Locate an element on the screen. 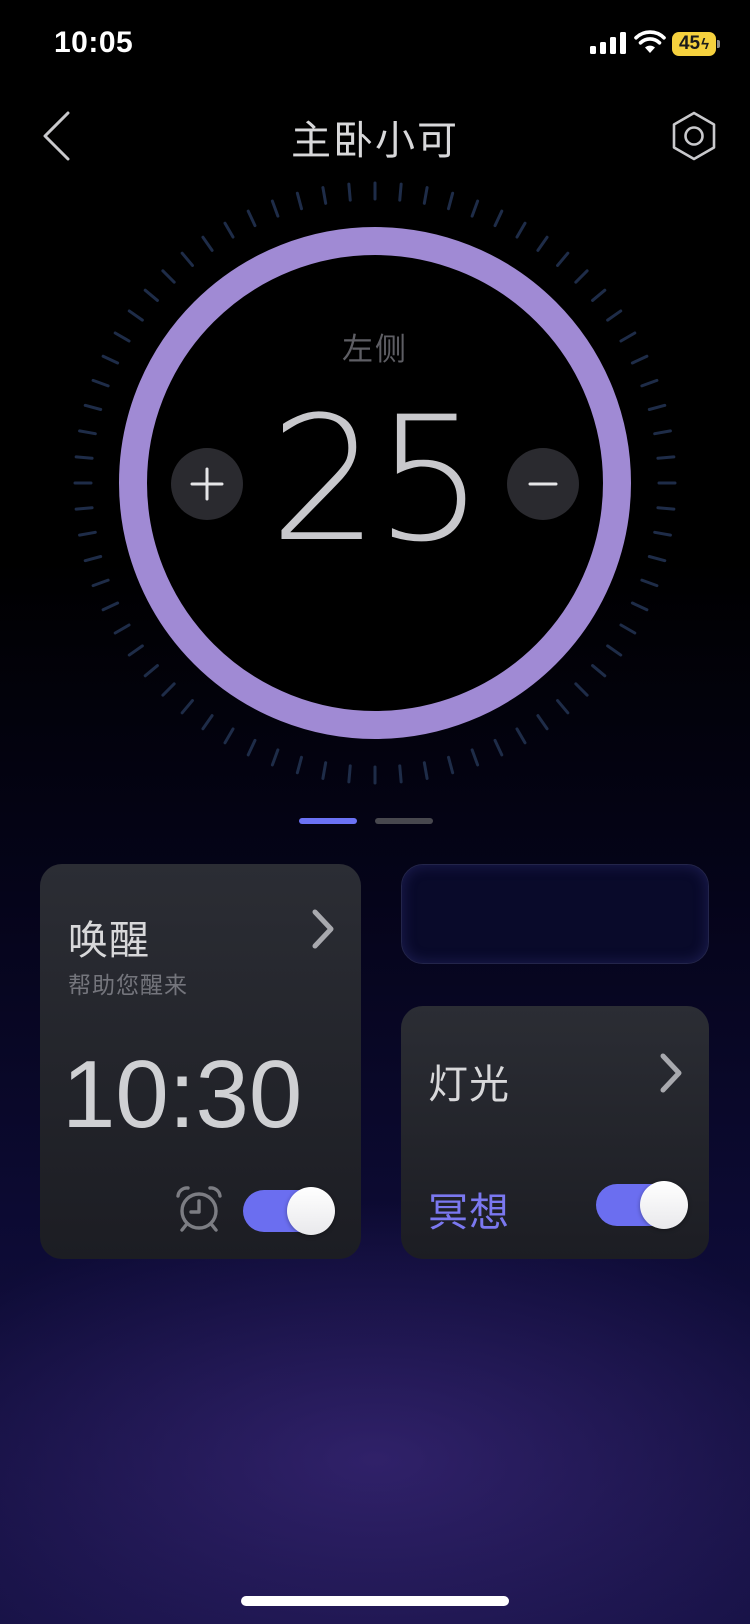  wake-time: 10:30 is located at coordinates (182, 1094).